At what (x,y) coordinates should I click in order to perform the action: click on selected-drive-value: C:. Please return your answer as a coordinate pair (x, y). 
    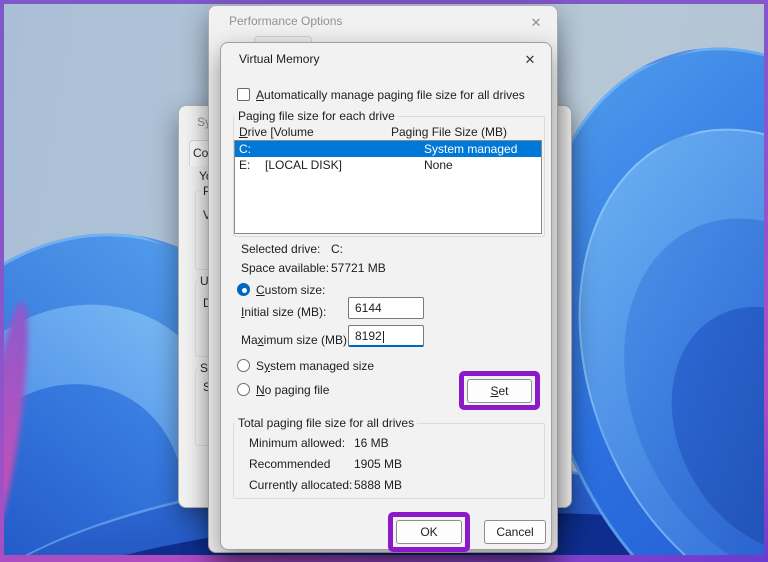
    Looking at the image, I should click on (337, 249).